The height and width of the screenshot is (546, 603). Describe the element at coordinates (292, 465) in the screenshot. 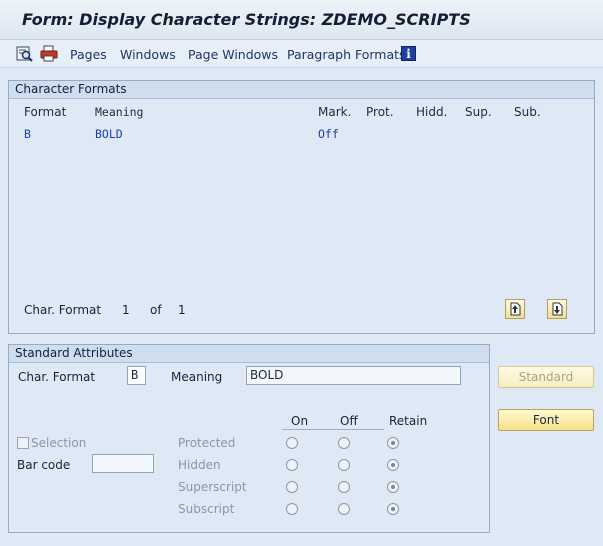

I see `hidden-on-radio` at that location.